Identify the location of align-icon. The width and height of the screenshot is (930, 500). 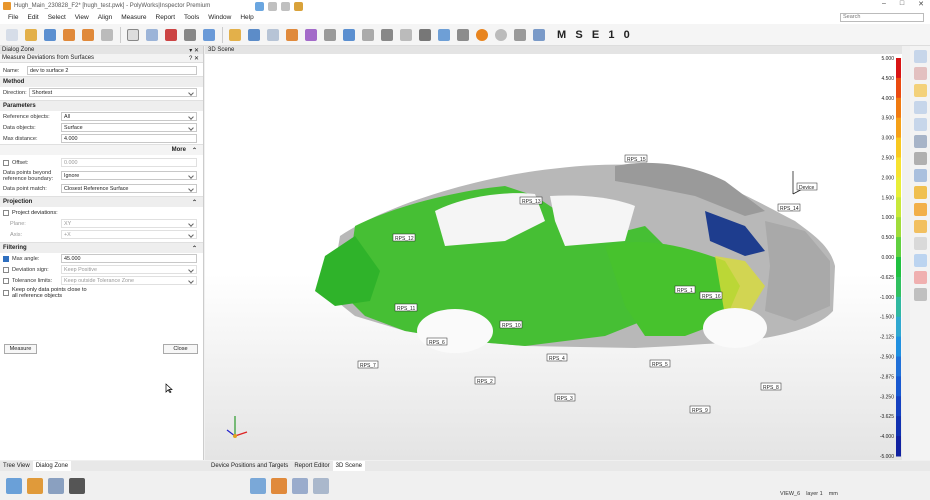
(208, 34).